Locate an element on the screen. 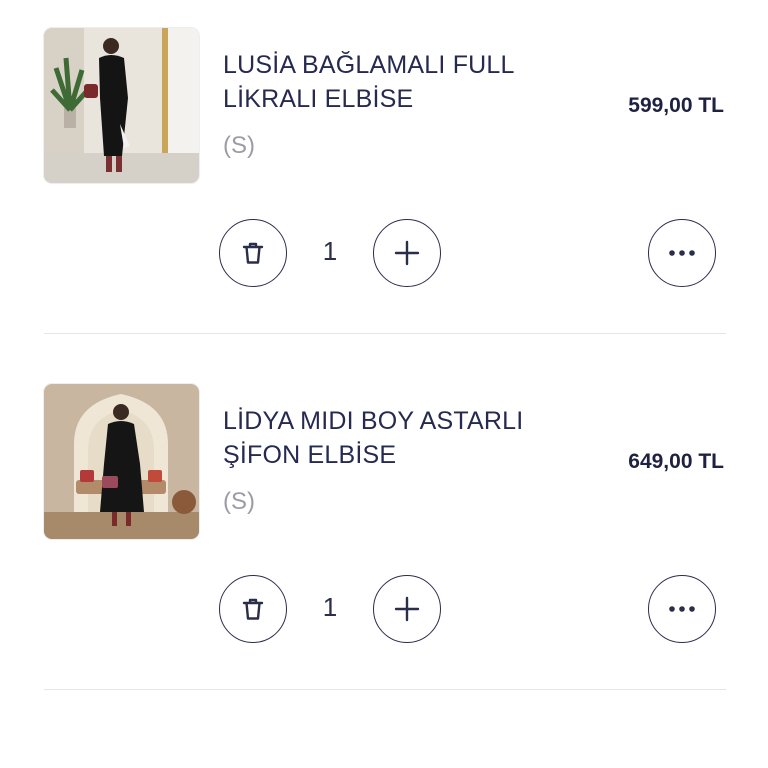  product-name-line: LİKRALI ELBİSE is located at coordinates (318, 99).